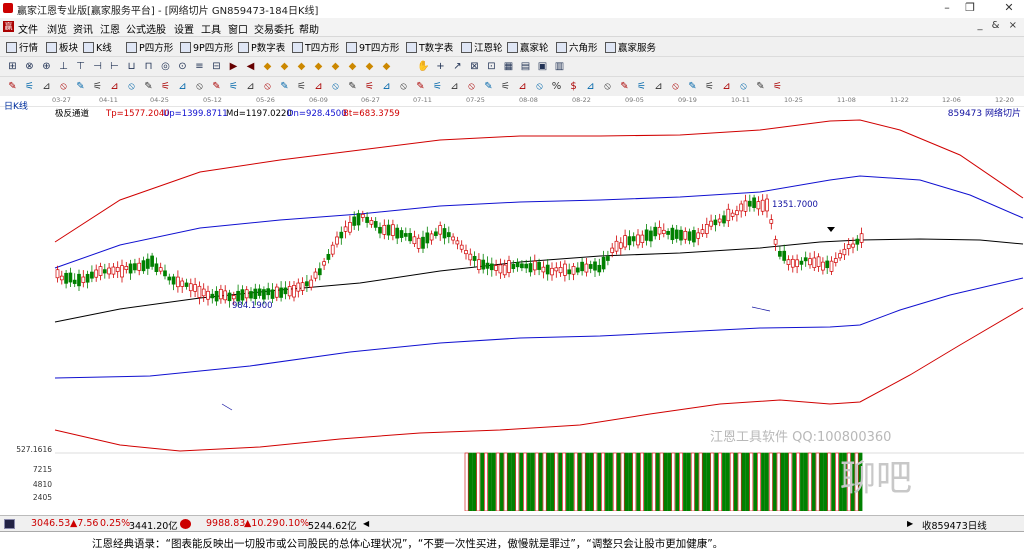  Describe the element at coordinates (440, 66) in the screenshot. I see `drawing-tool-icon: +` at that location.